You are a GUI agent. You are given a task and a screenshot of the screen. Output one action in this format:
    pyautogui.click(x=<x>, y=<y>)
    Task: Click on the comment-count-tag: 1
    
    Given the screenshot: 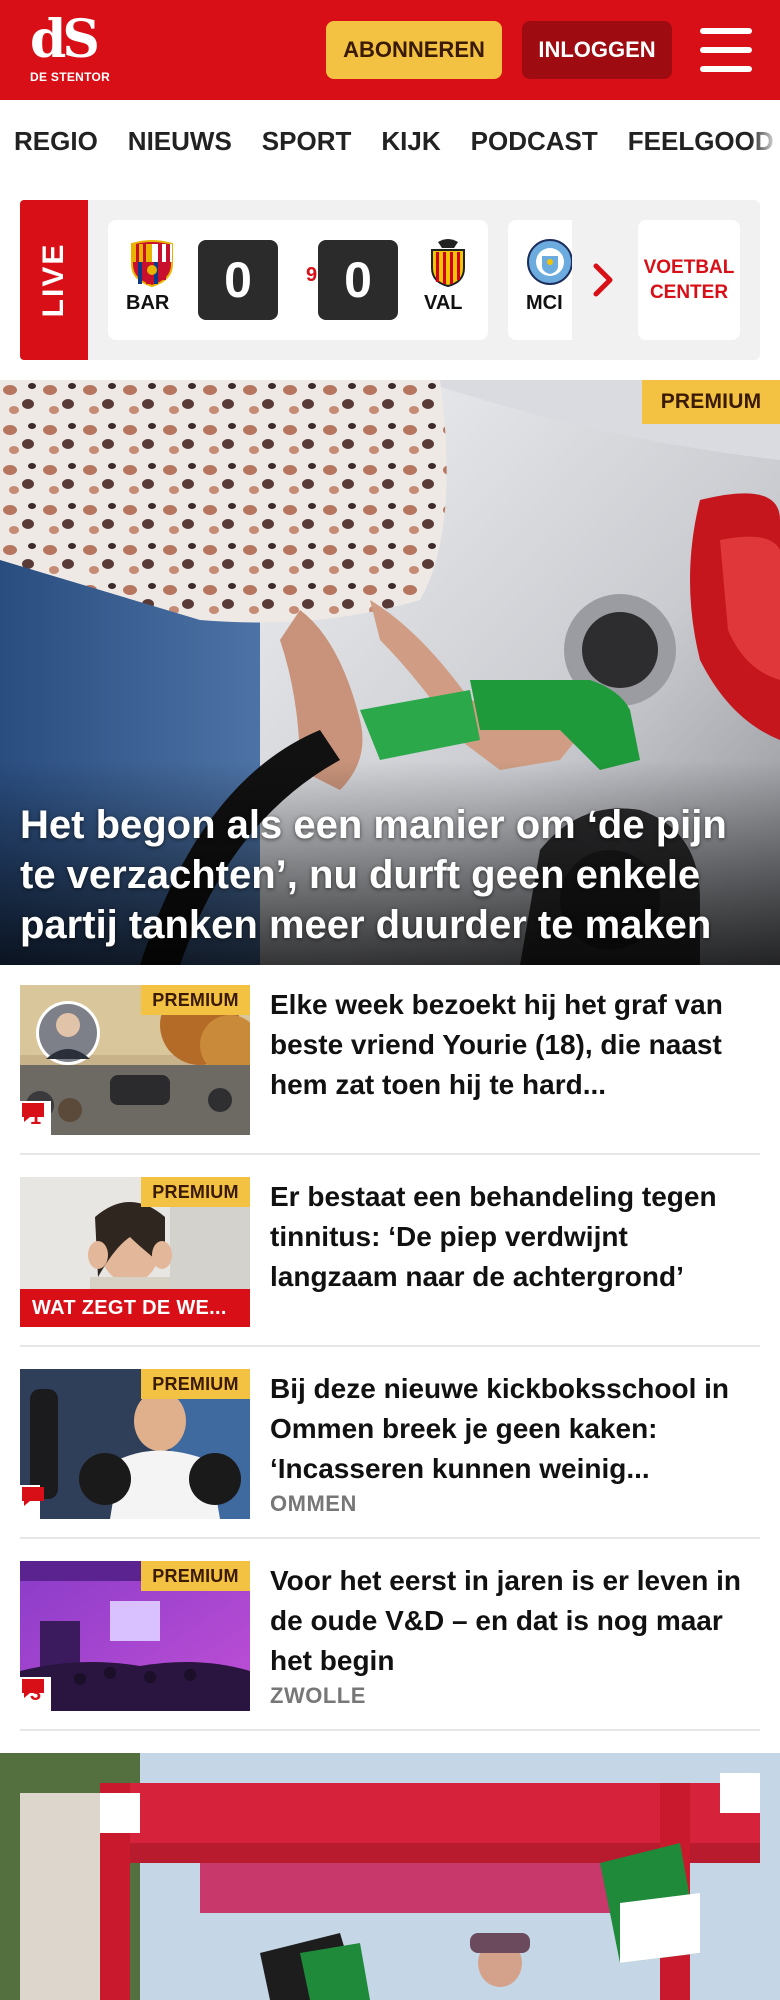 What is the action you would take?
    pyautogui.click(x=36, y=1118)
    